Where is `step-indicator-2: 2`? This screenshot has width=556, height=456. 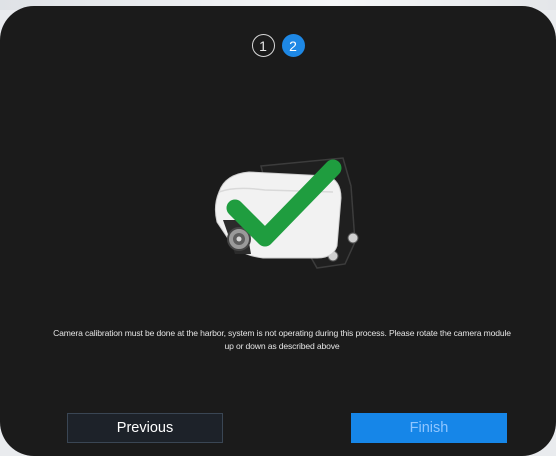
step-indicator-2: 2 is located at coordinates (293, 45).